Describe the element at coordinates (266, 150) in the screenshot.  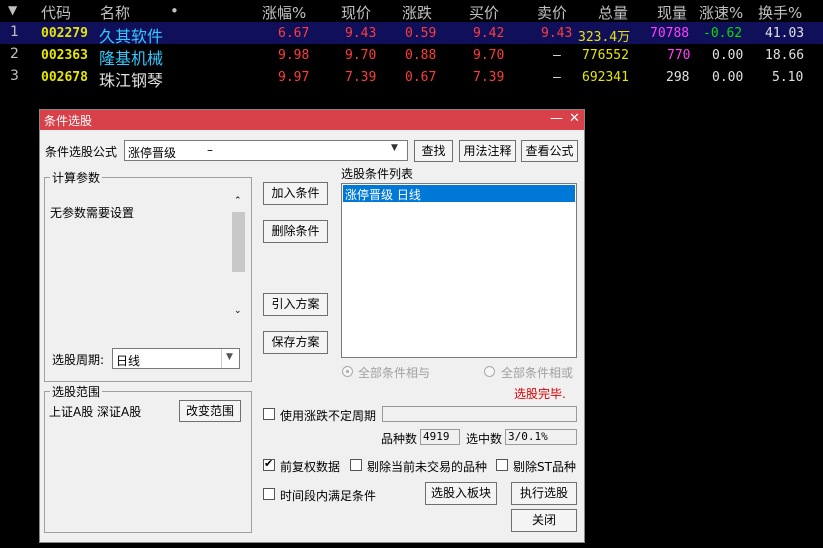
I see `formula-select: 涨停晋级 – ▼` at that location.